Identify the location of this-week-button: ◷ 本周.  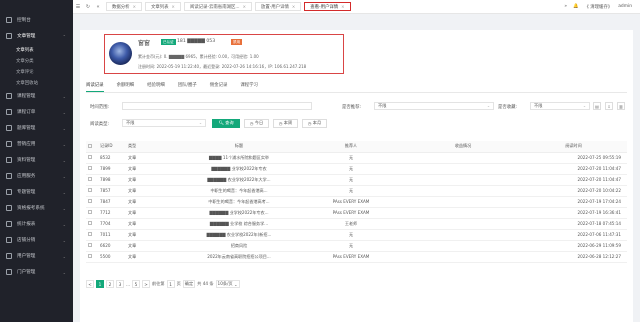
(285, 123).